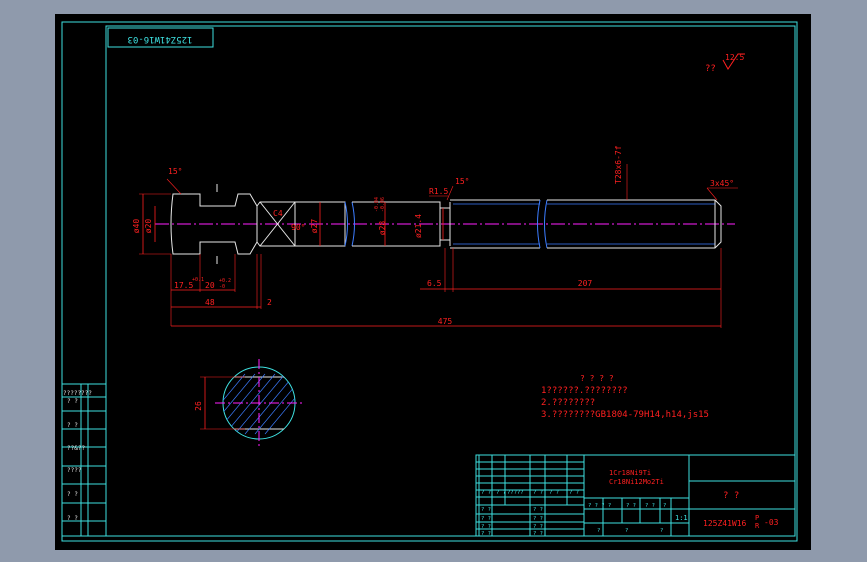 This screenshot has width=867, height=562. Describe the element at coordinates (630, 473) in the screenshot. I see `material-1: 1Cr18Ni9Ti` at that location.